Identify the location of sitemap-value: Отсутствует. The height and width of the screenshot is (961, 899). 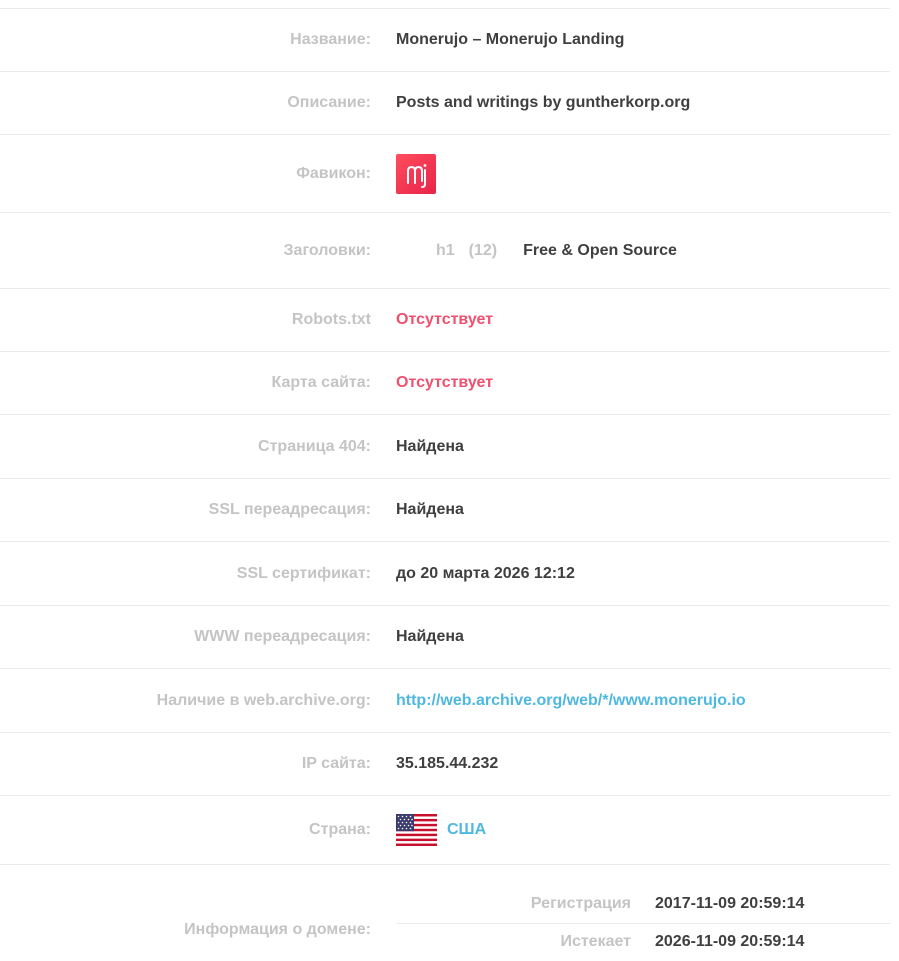
(445, 382).